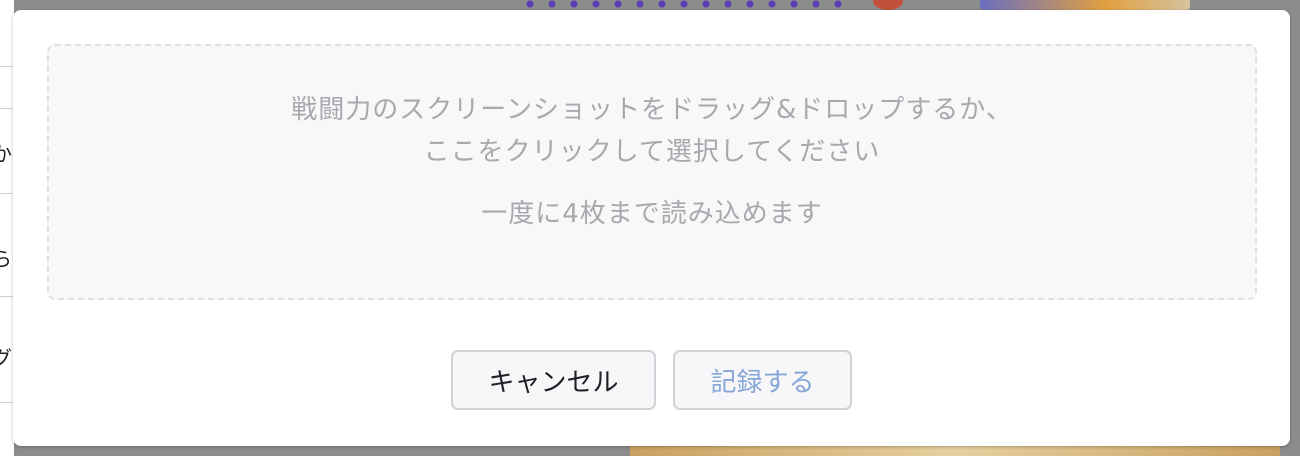  What do you see at coordinates (762, 380) in the screenshot?
I see `record-button: 記録する` at bounding box center [762, 380].